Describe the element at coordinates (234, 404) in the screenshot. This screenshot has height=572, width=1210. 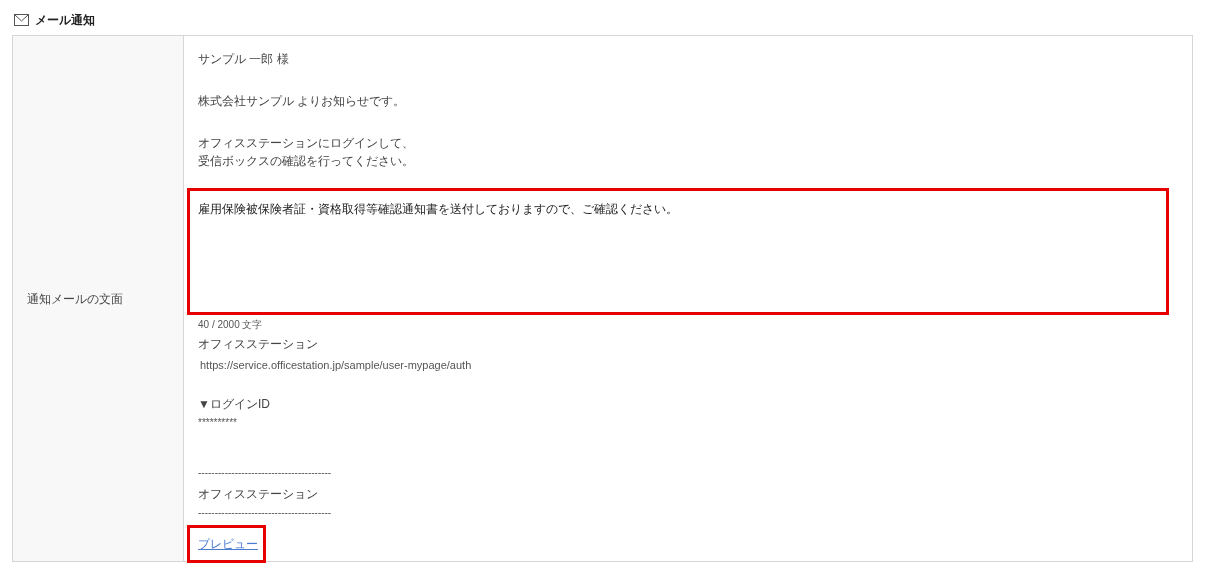
I see `message-line: ▼ログインID` at that location.